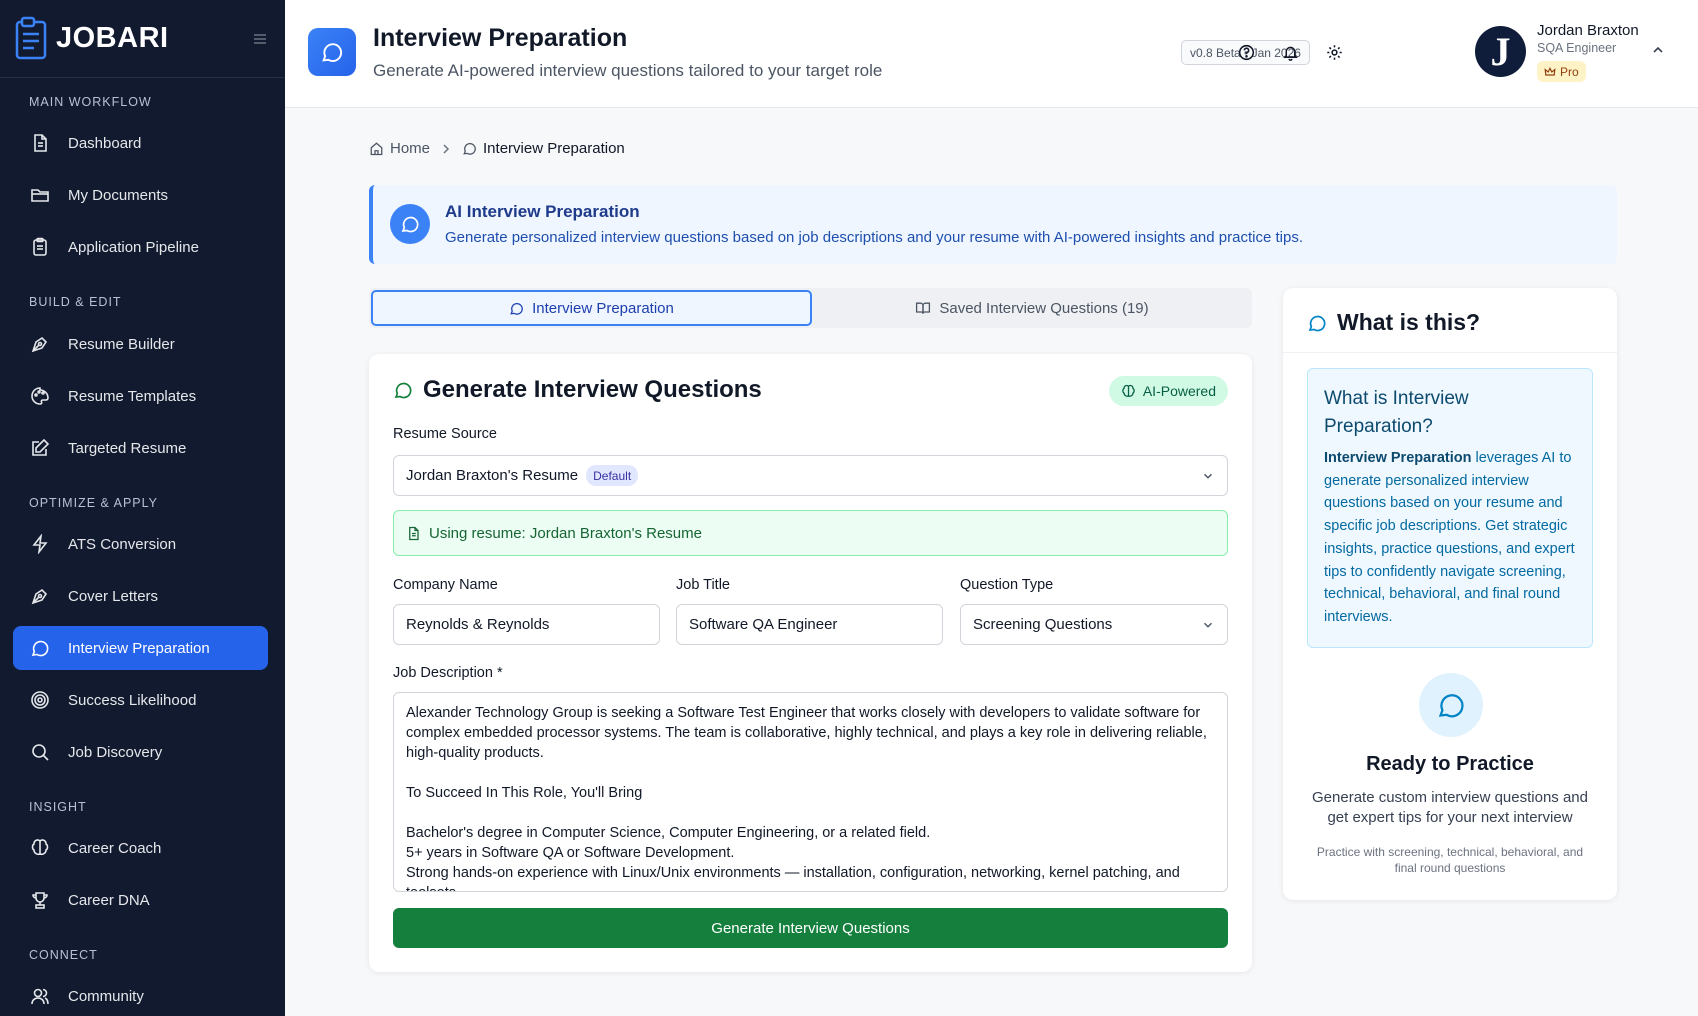 The height and width of the screenshot is (1016, 1698). What do you see at coordinates (40, 396) in the screenshot?
I see `palette-icon` at bounding box center [40, 396].